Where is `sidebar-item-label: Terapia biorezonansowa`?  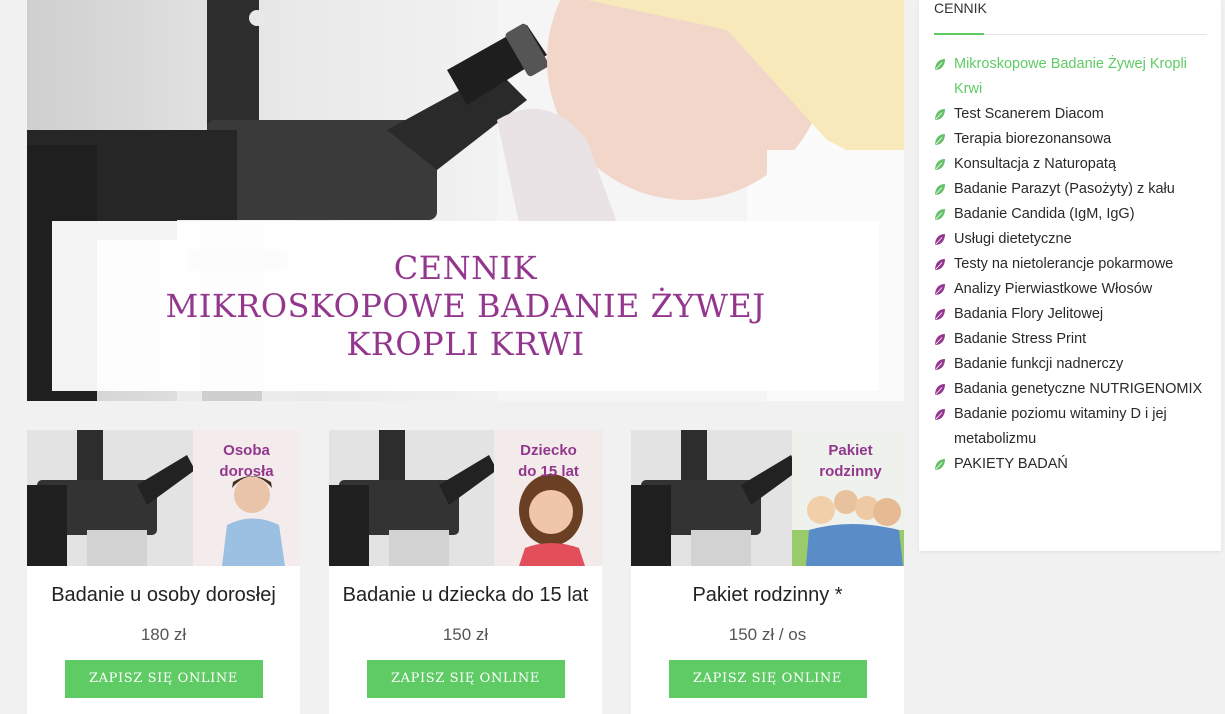 sidebar-item-label: Terapia biorezonansowa is located at coordinates (1033, 139).